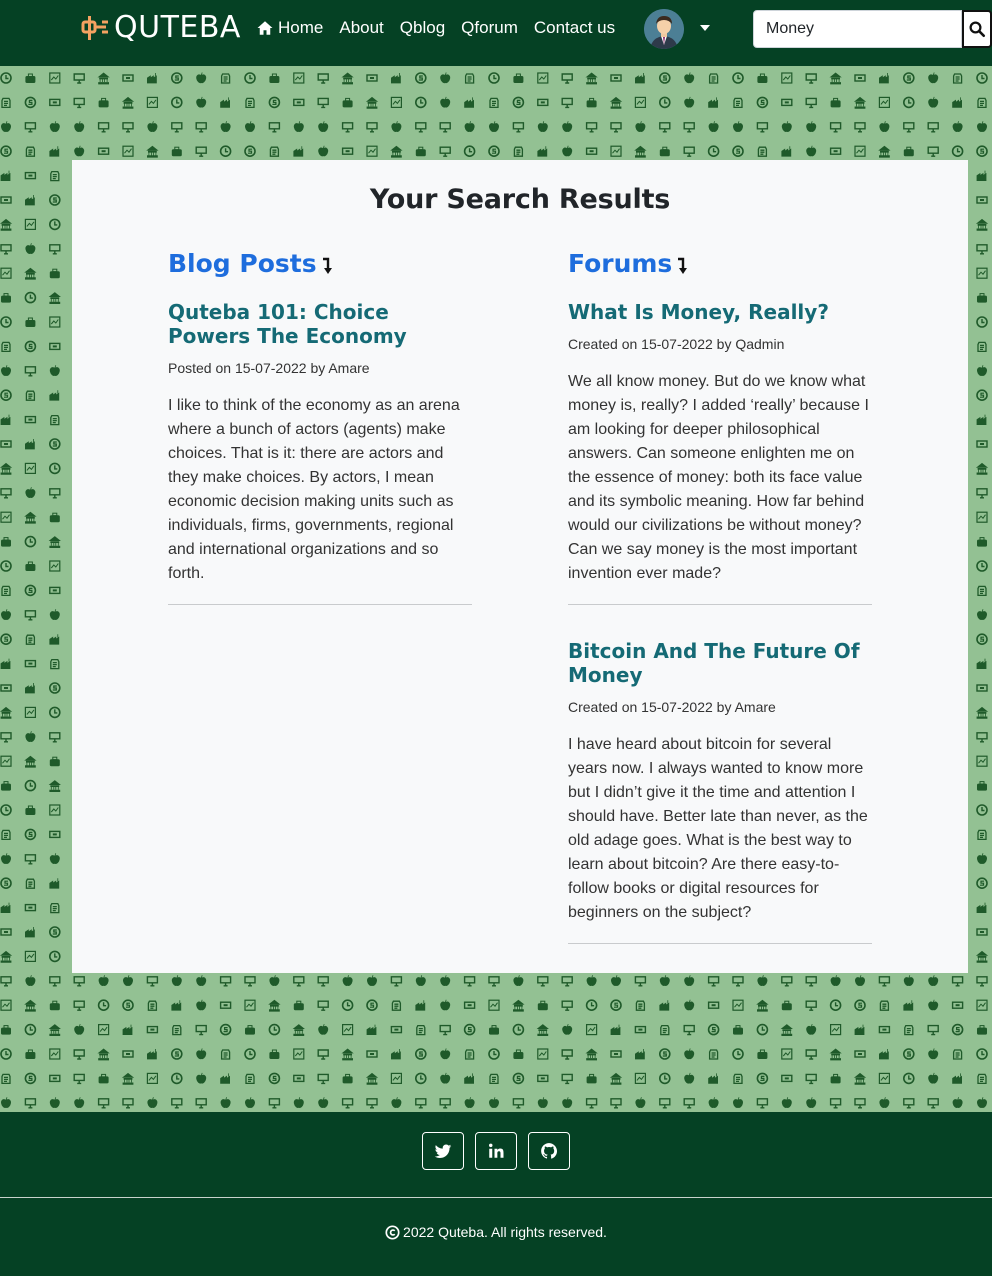 This screenshot has height=1276, width=992. What do you see at coordinates (289, 28) in the screenshot?
I see `nav-home: Home` at bounding box center [289, 28].